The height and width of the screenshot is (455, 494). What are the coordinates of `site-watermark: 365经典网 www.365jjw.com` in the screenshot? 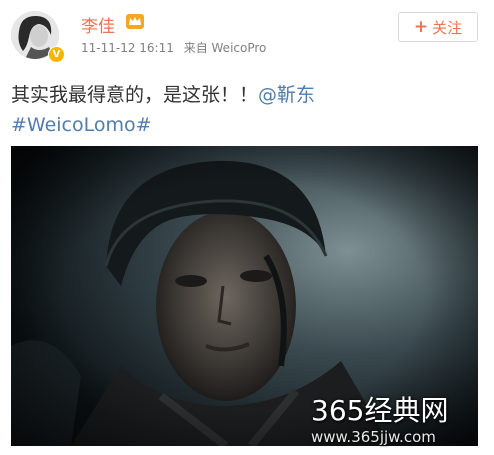 It's located at (380, 420).